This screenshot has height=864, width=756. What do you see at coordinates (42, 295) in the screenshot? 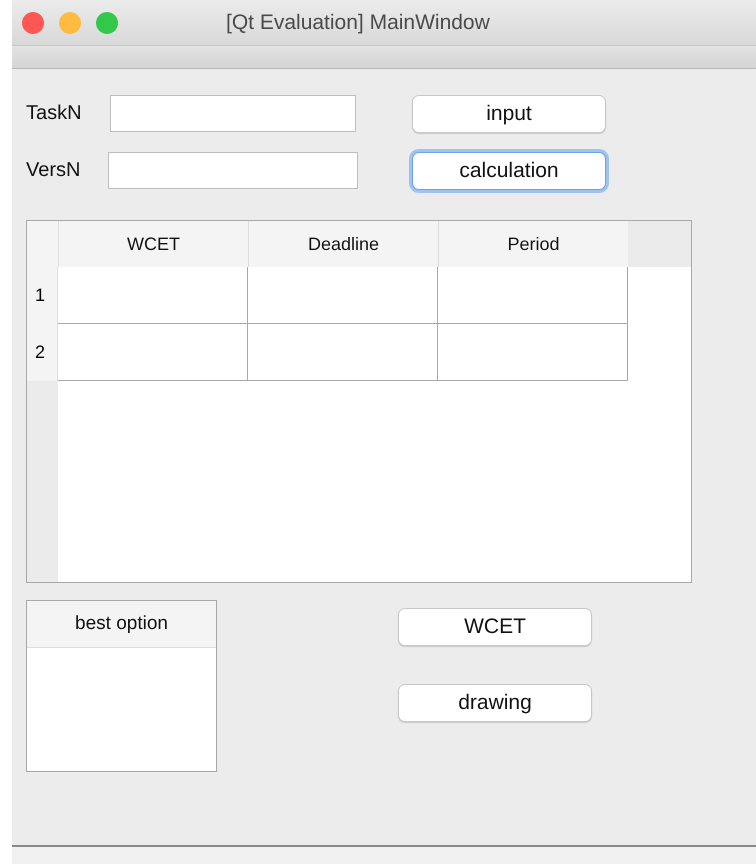
I see `row-header: 1` at bounding box center [42, 295].